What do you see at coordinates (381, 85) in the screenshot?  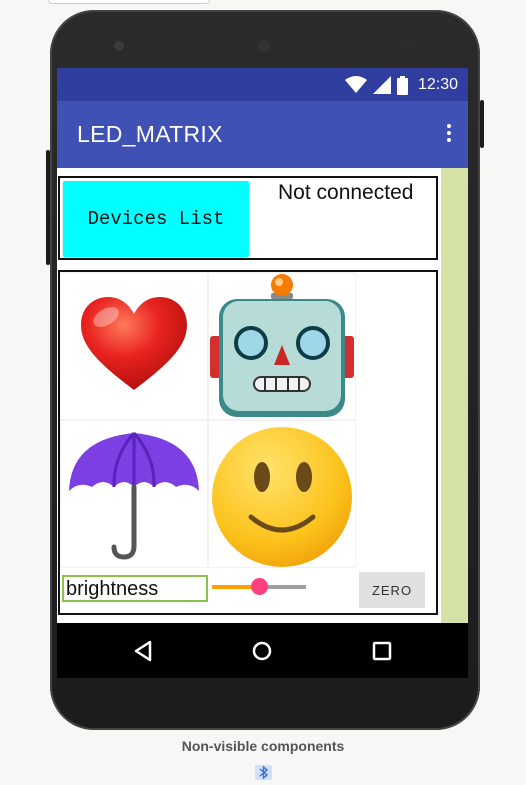 I see `signal-icon` at bounding box center [381, 85].